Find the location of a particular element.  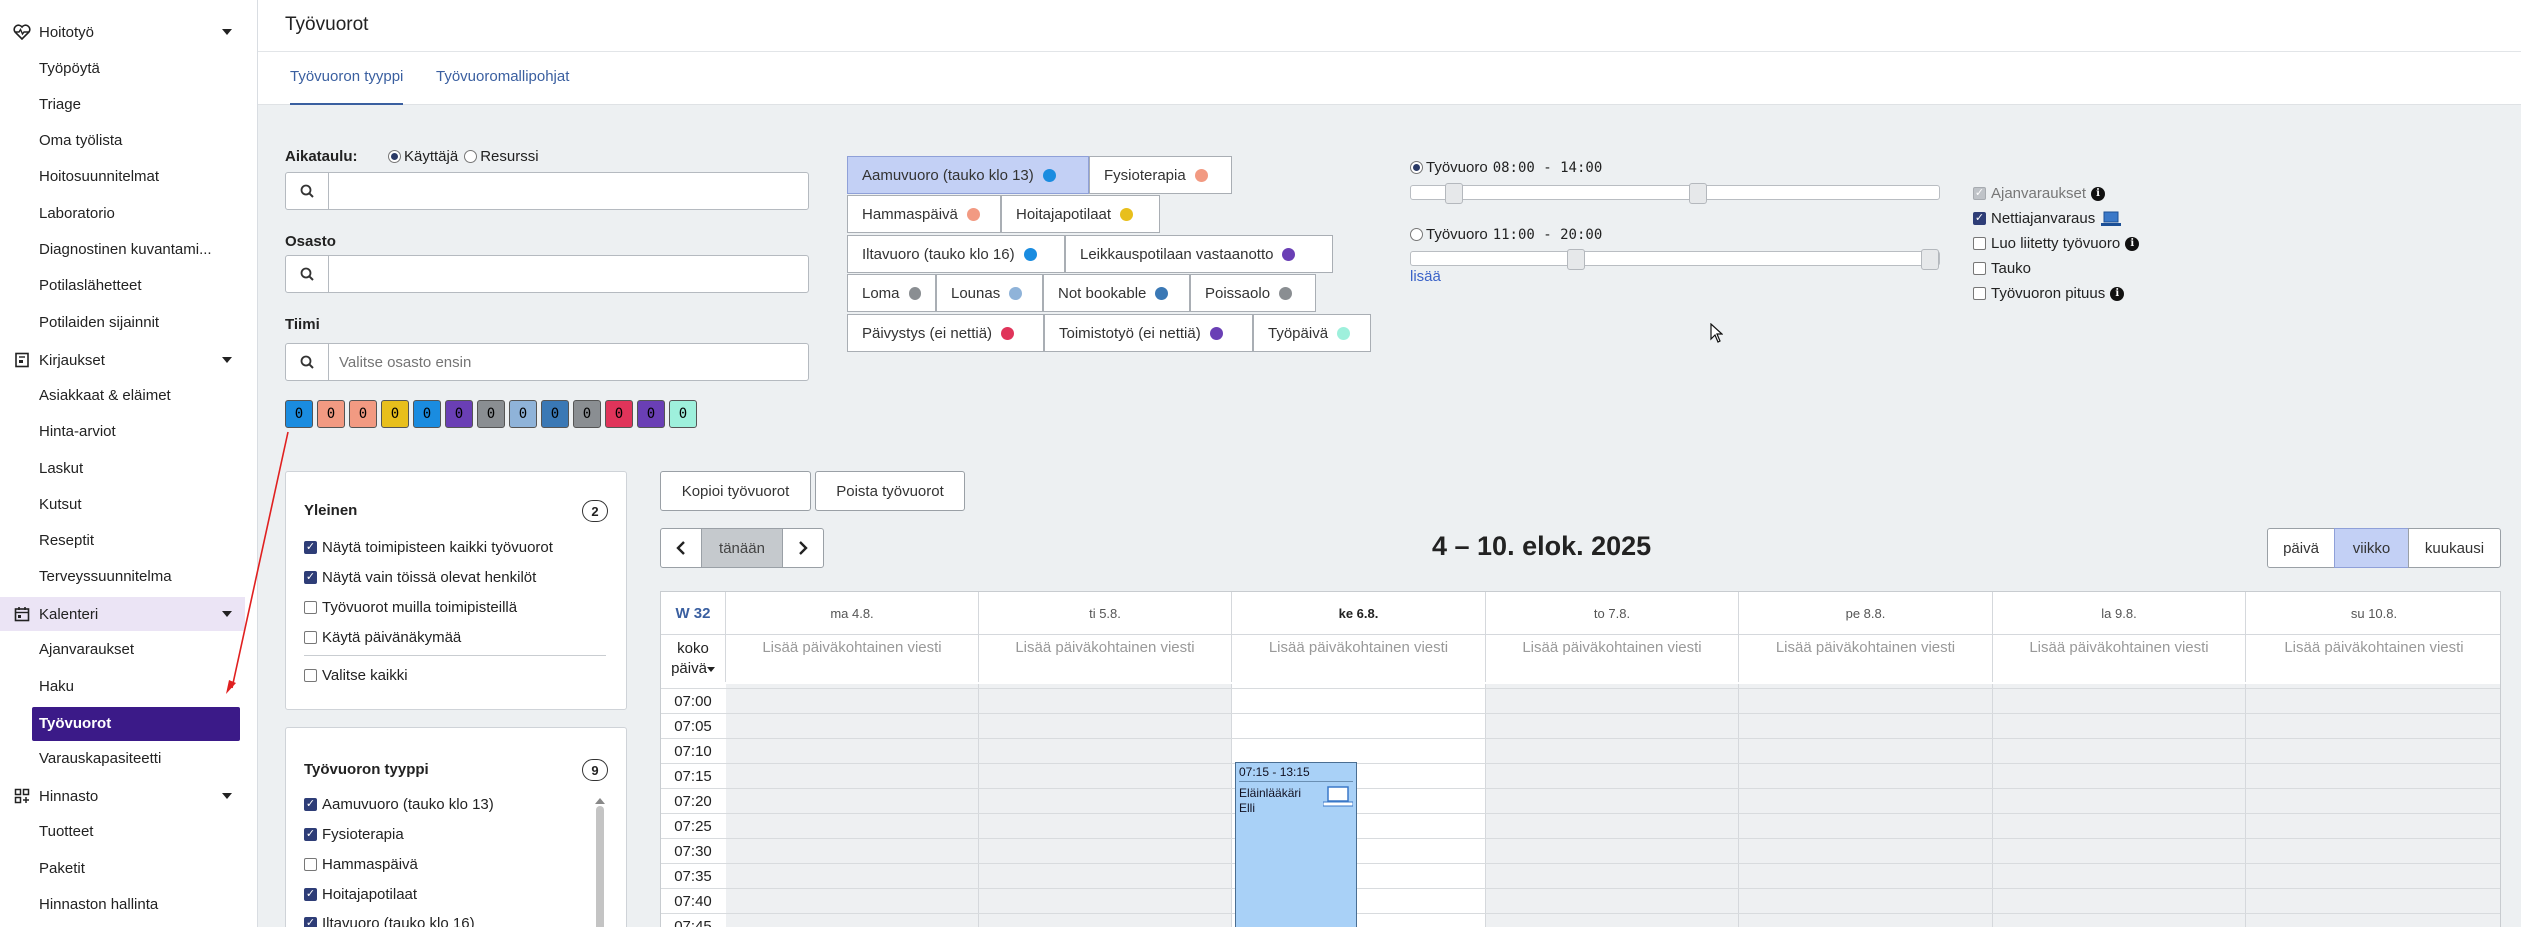

sidebar-section-kirjaukset: Kirjaukset is located at coordinates (122, 360).